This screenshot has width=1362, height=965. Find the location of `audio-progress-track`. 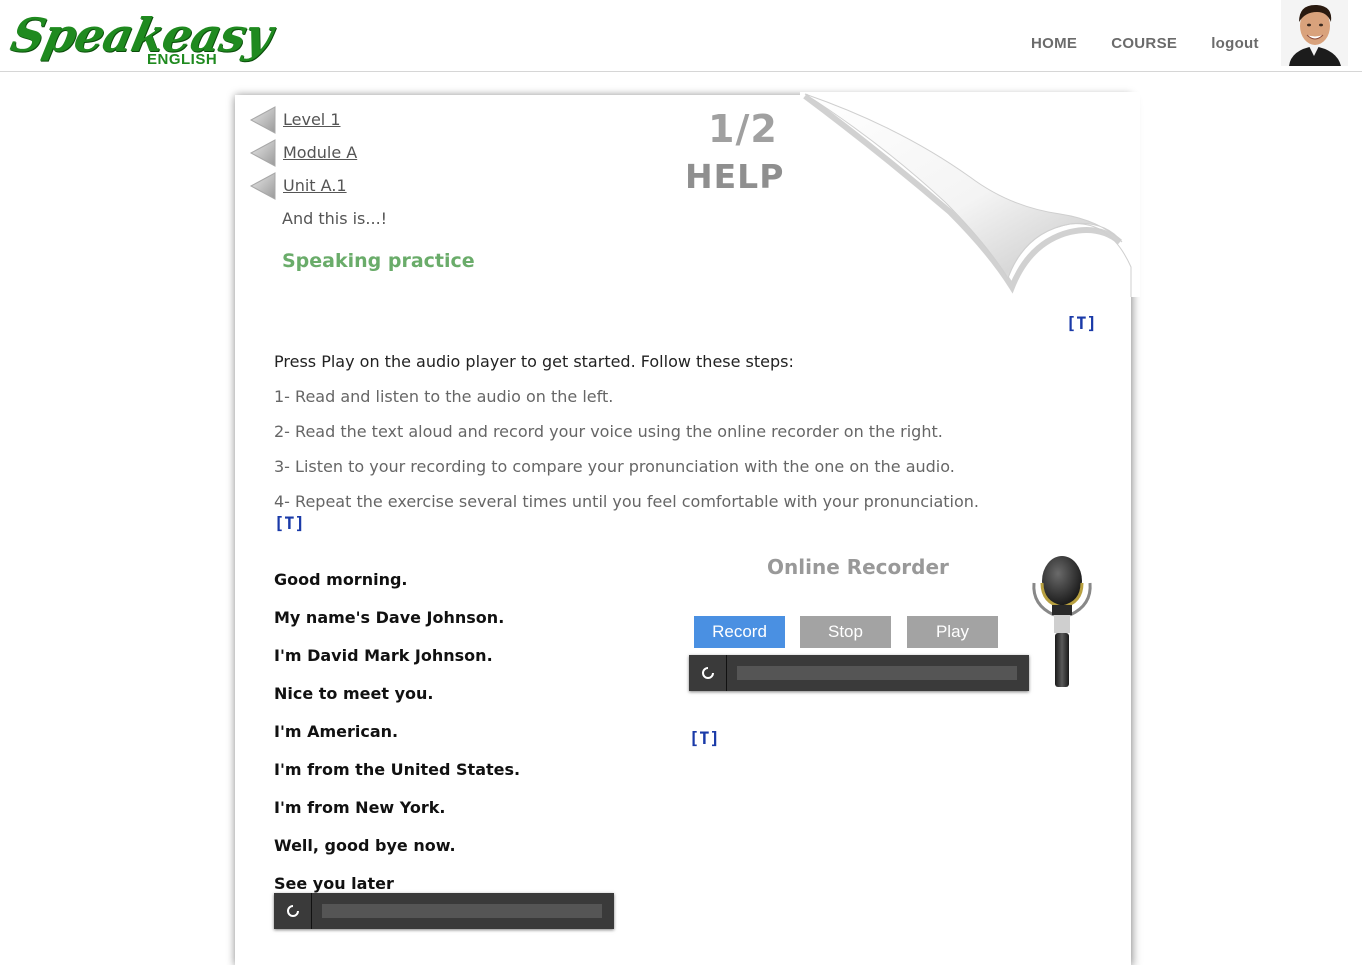

audio-progress-track is located at coordinates (462, 911).